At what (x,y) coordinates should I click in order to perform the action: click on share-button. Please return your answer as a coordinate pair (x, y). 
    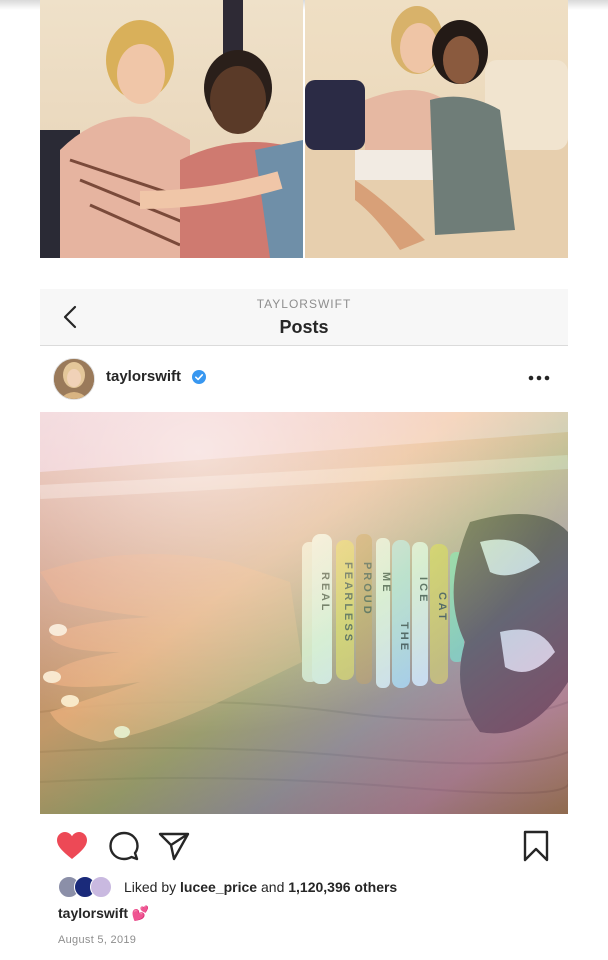
    Looking at the image, I should click on (174, 846).